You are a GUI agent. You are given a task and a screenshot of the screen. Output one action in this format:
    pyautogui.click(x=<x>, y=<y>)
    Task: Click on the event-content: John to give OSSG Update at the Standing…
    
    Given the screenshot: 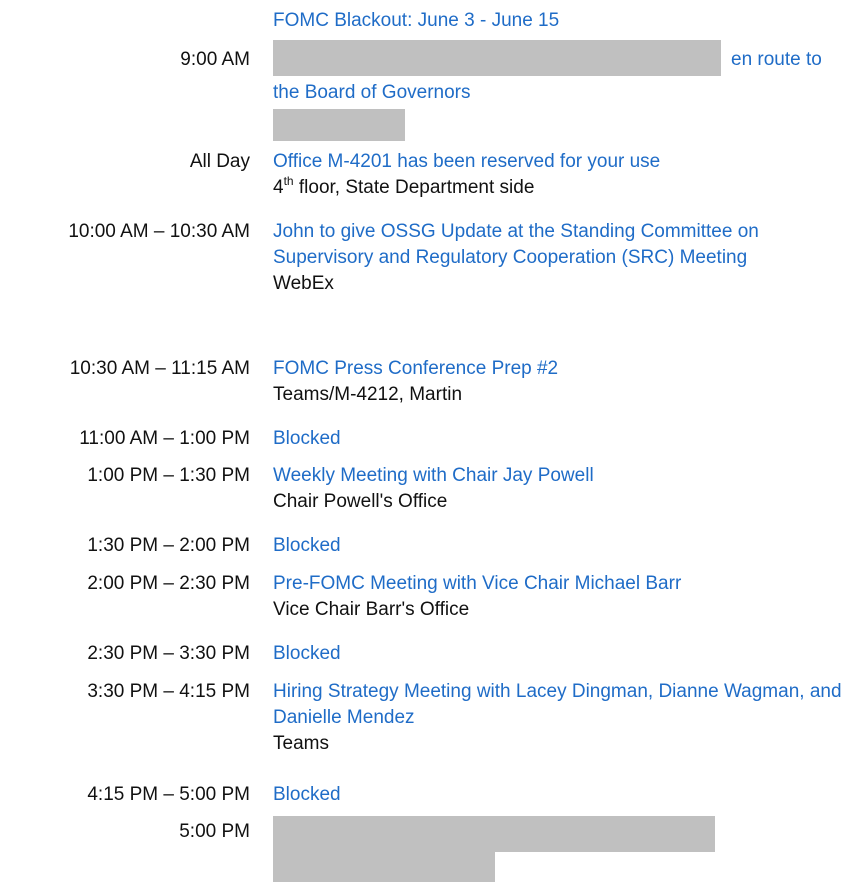 What is the action you would take?
    pyautogui.click(x=563, y=258)
    